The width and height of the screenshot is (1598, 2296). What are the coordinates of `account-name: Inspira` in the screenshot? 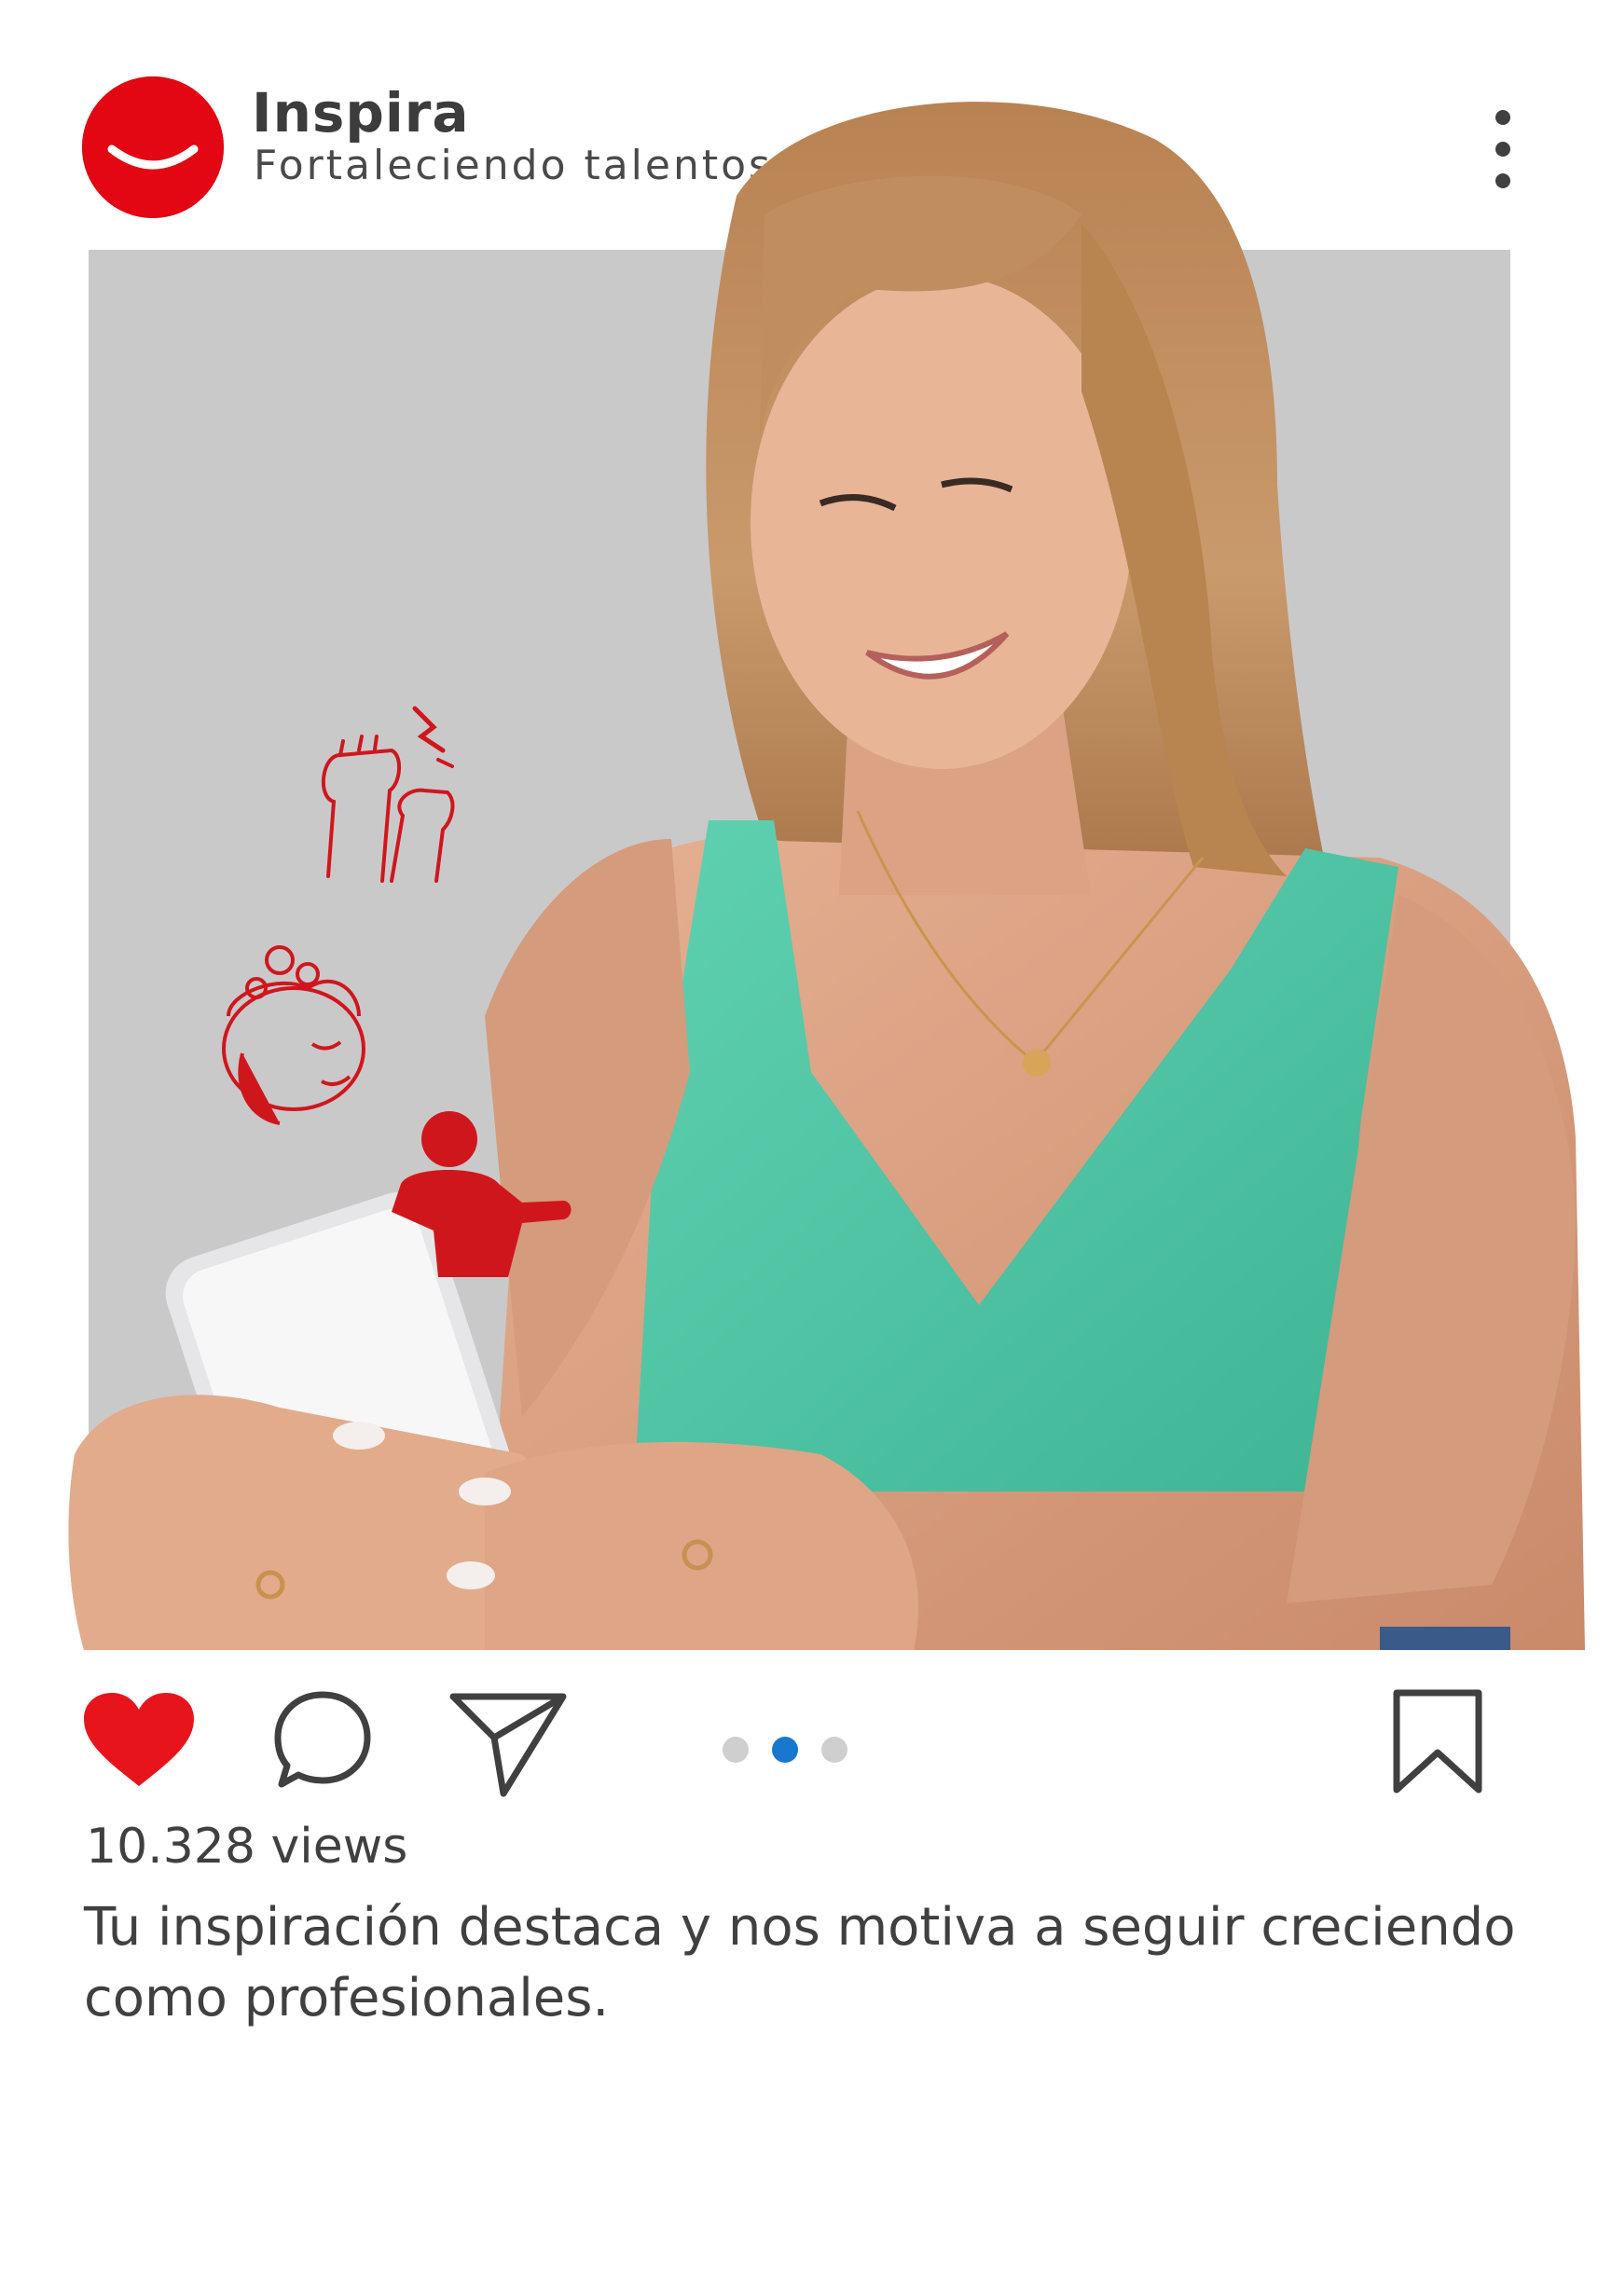 It's located at (361, 113).